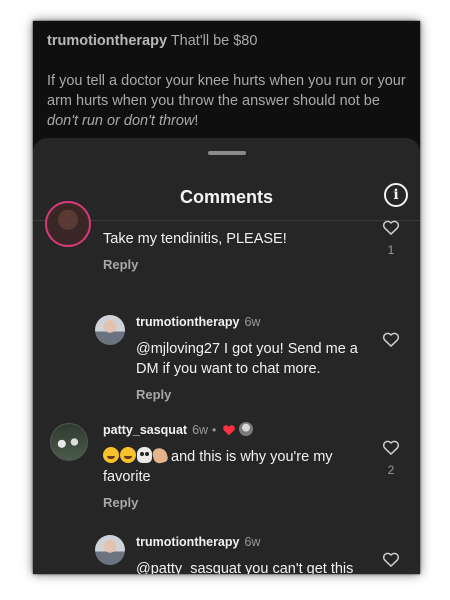 Image resolution: width=450 pixels, height=600 pixels. Describe the element at coordinates (214, 41) in the screenshot. I see `caption-first-text: That'll be $80` at that location.